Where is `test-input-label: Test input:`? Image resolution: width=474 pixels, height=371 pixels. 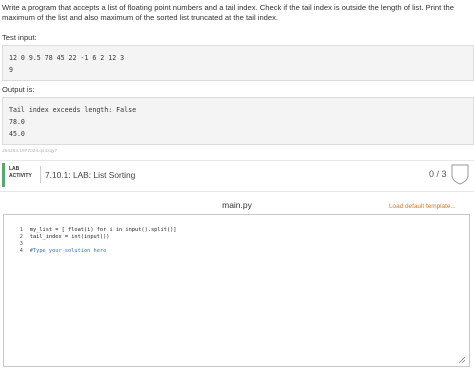 test-input-label: Test input: is located at coordinates (19, 37).